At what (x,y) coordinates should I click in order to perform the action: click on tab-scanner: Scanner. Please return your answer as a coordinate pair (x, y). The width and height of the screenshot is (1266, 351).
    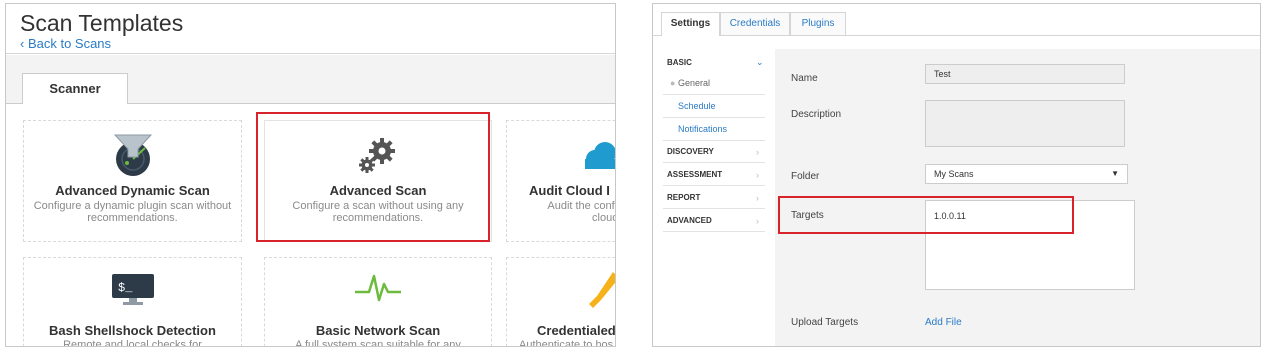
    Looking at the image, I should click on (75, 88).